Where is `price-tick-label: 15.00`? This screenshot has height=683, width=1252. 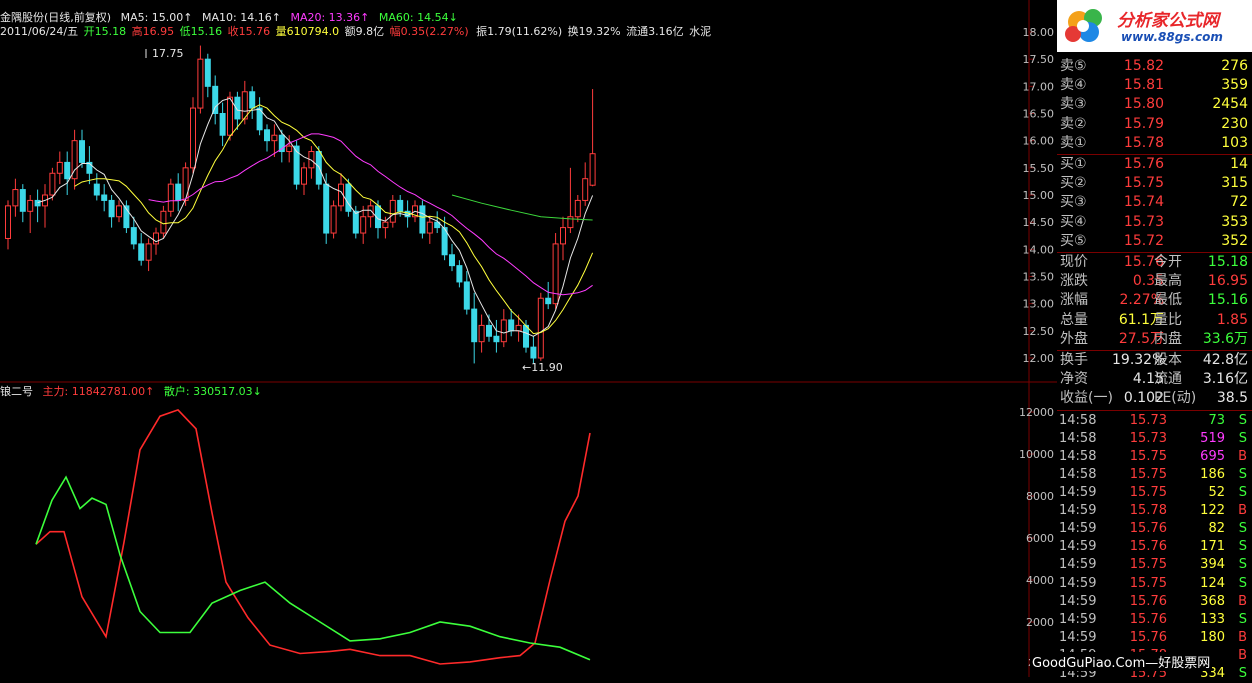
price-tick-label: 15.00 is located at coordinates (1039, 195).